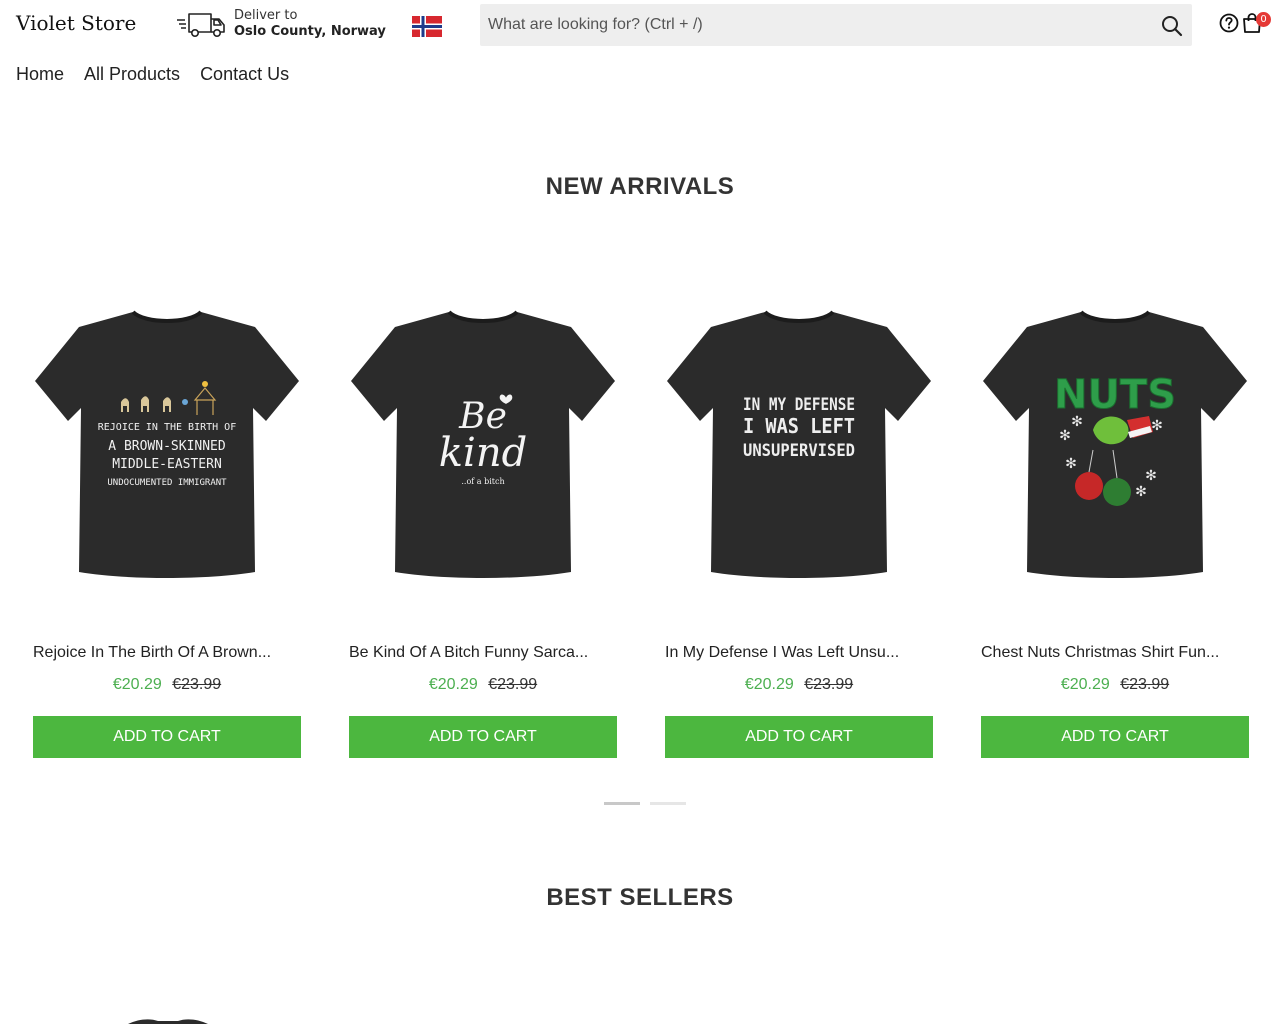 This screenshot has width=1280, height=1024. I want to click on nav-home: Home, so click(40, 74).